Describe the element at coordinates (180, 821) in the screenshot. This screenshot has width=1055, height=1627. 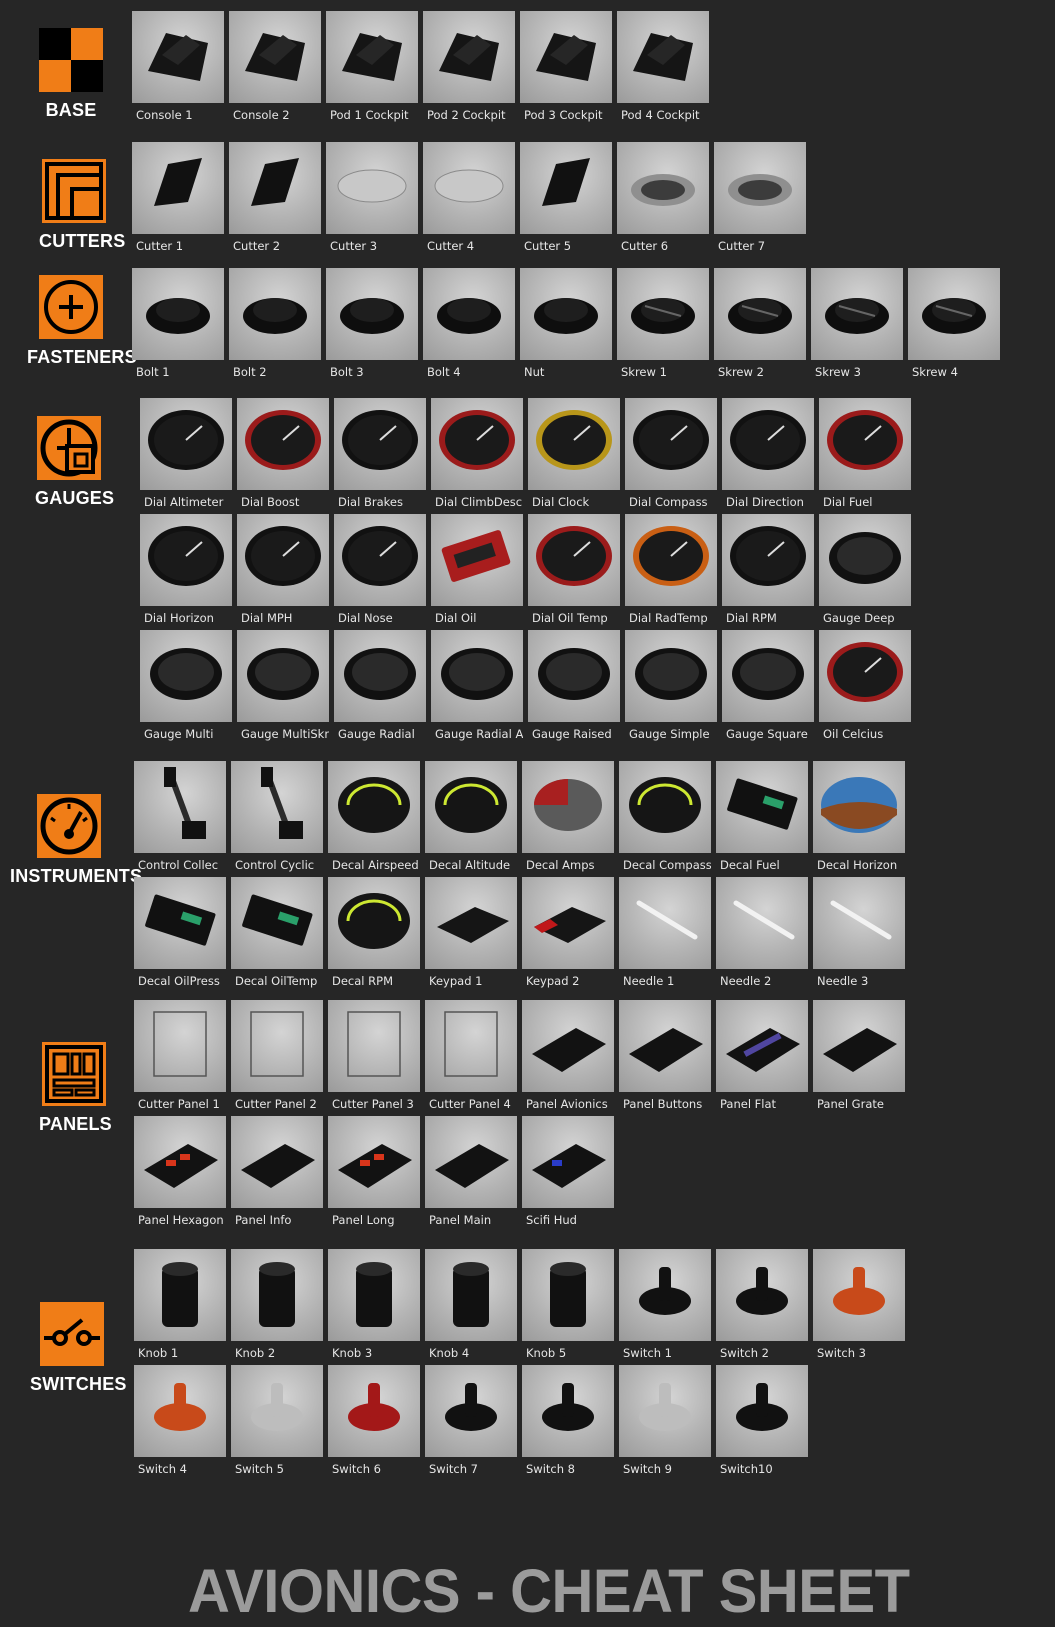
I see `asset-thumbnail: Control Collec` at that location.